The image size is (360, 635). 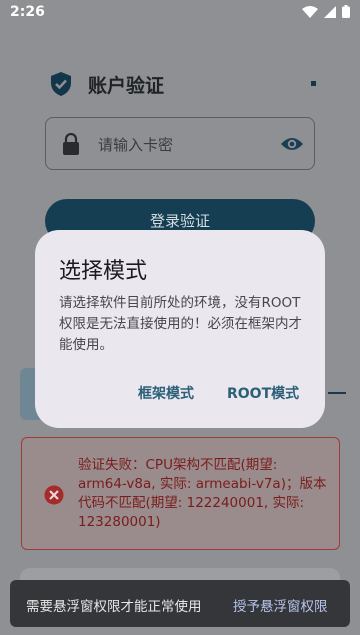 I want to click on tab-underline, so click(x=337, y=393).